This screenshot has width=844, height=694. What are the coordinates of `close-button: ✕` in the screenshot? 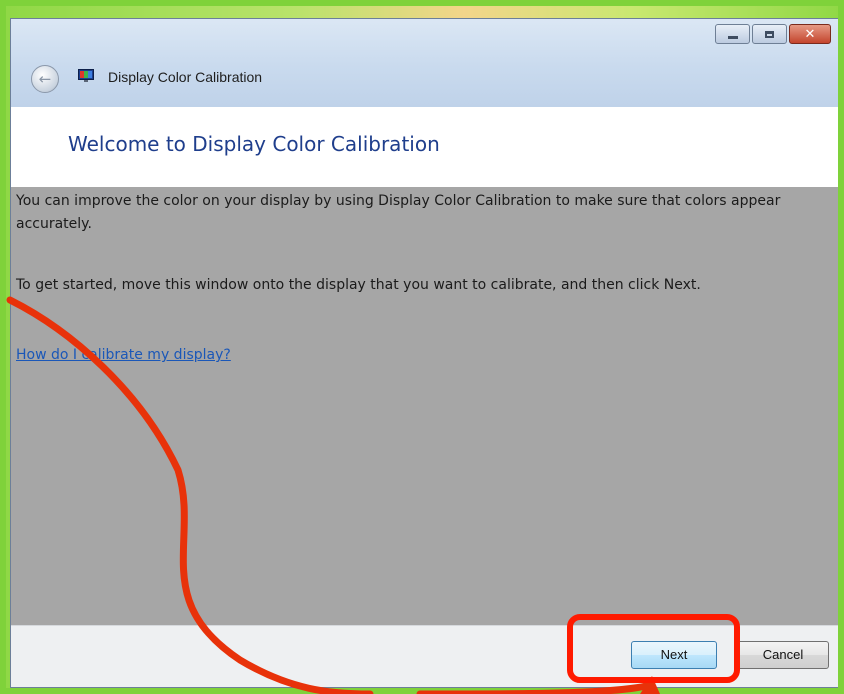 It's located at (810, 34).